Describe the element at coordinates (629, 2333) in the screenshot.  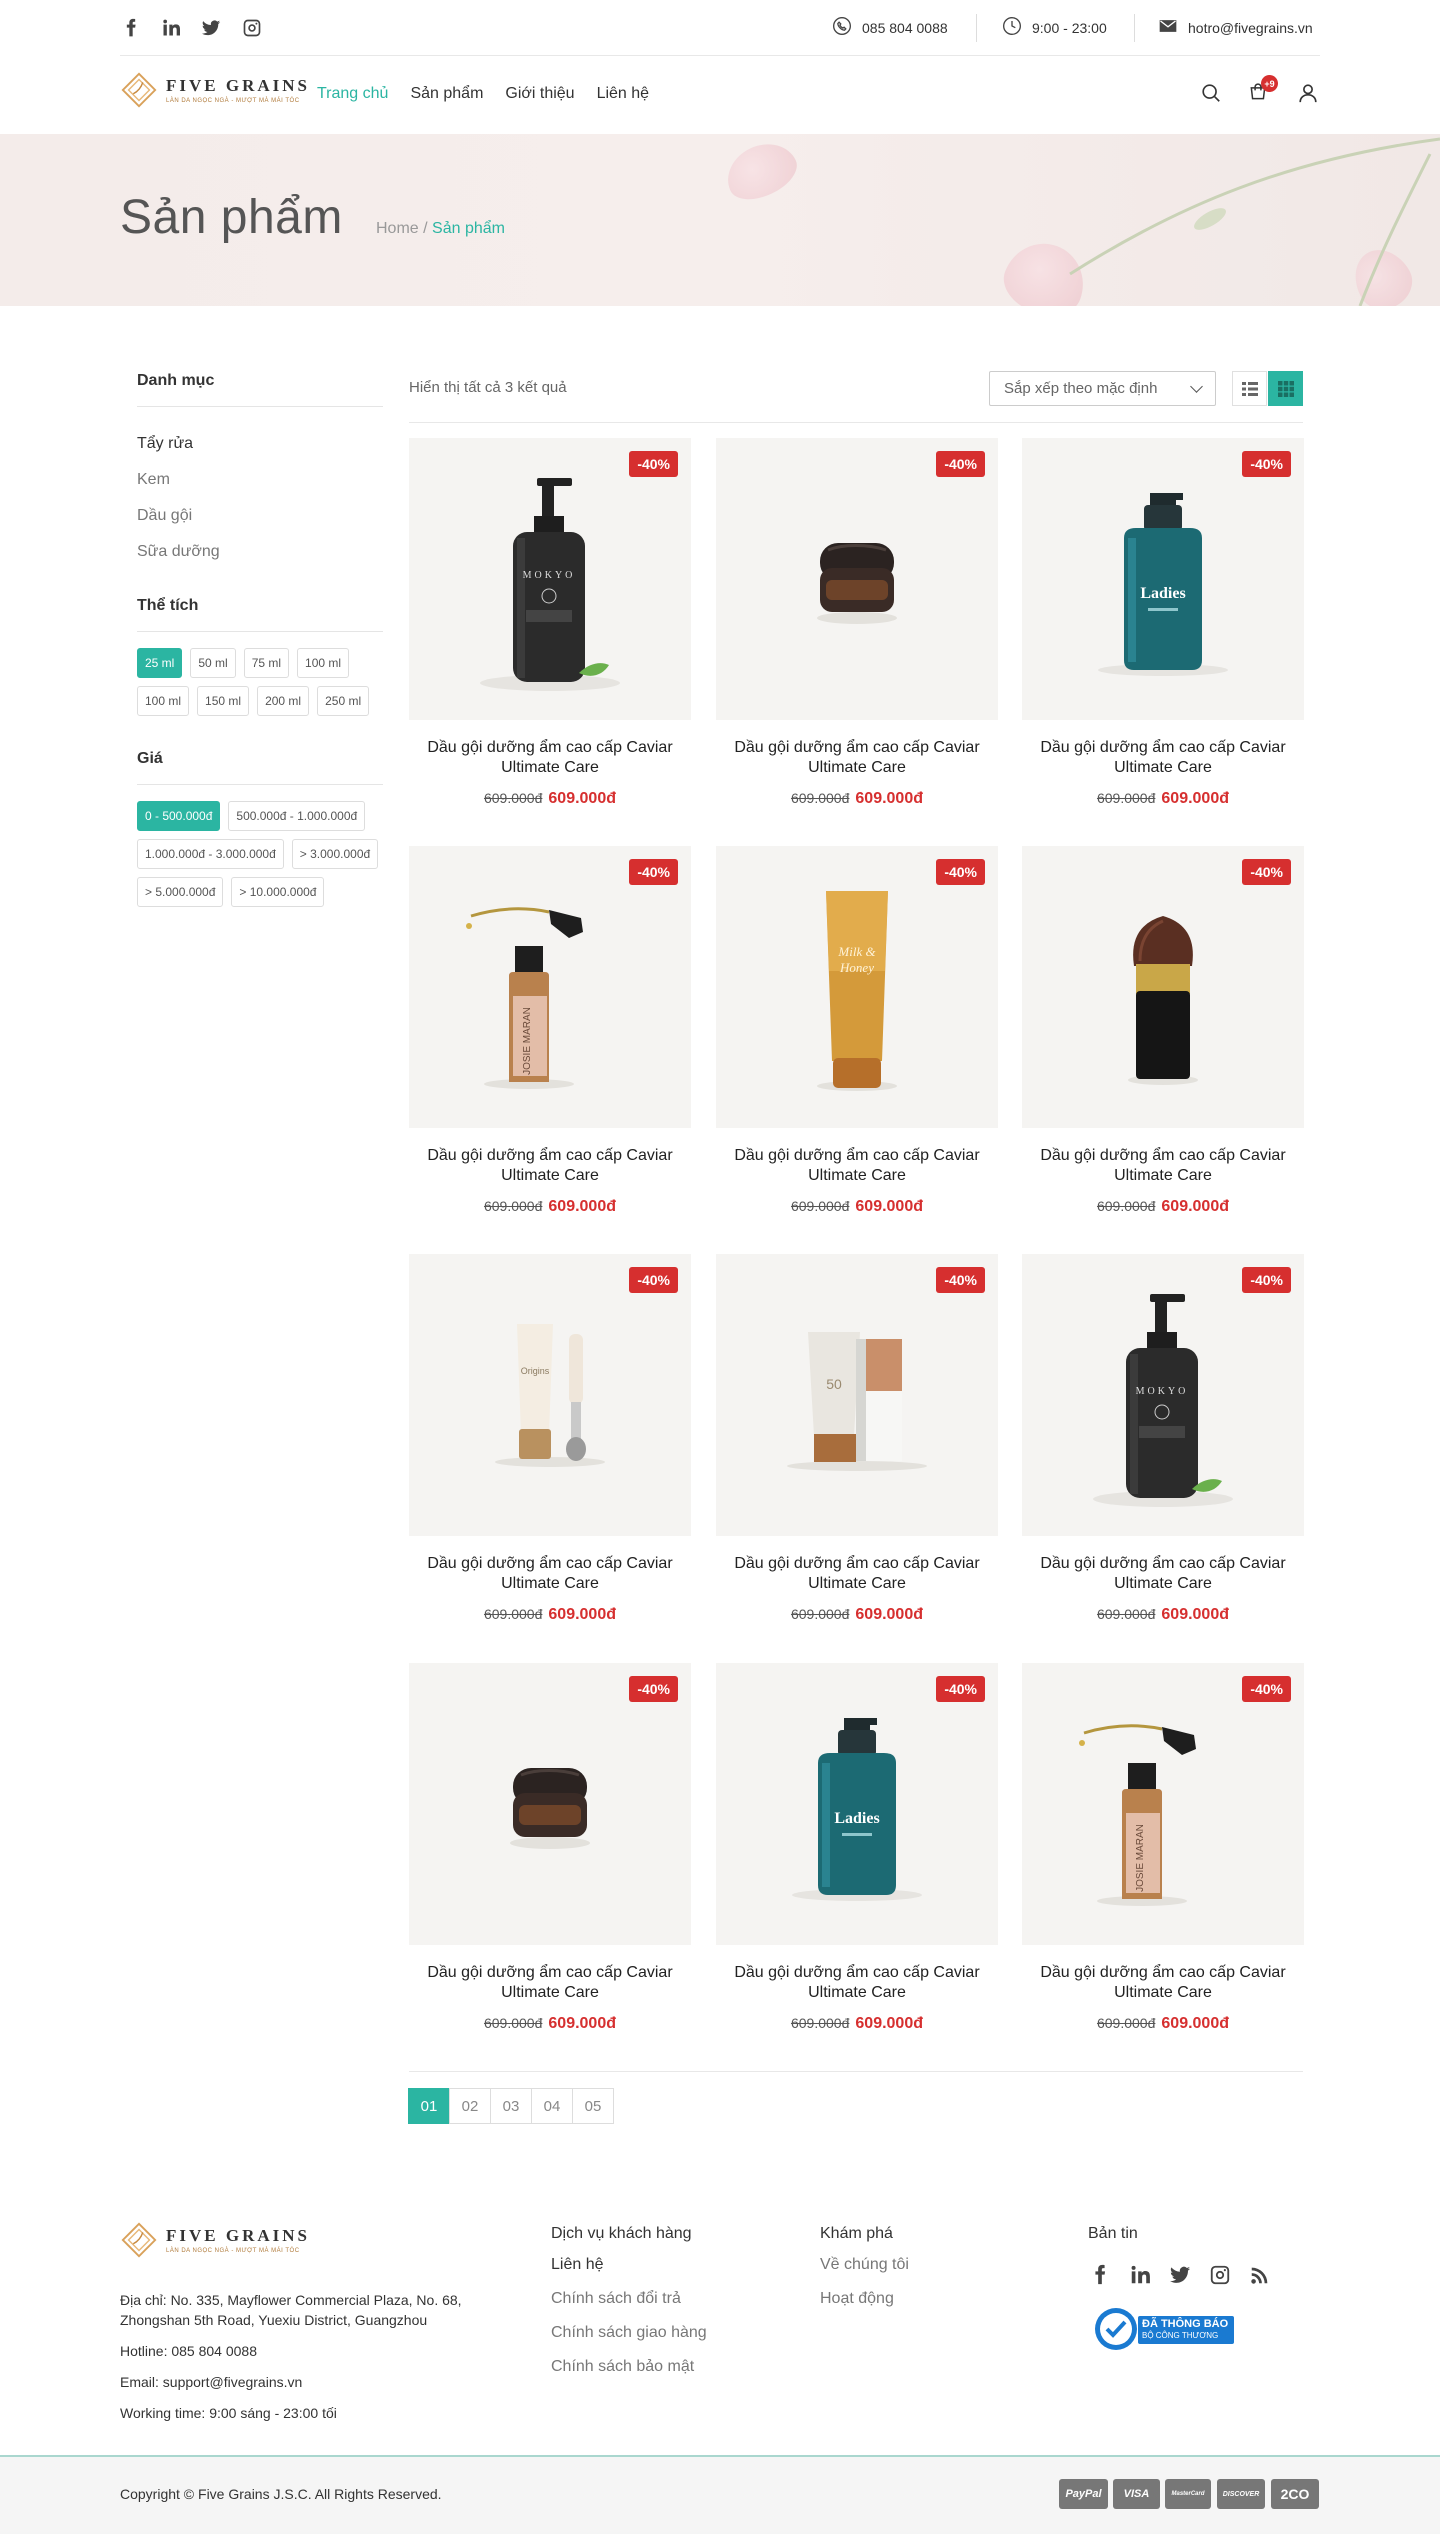
I see `footer-link: Chính sách giao hàng` at that location.